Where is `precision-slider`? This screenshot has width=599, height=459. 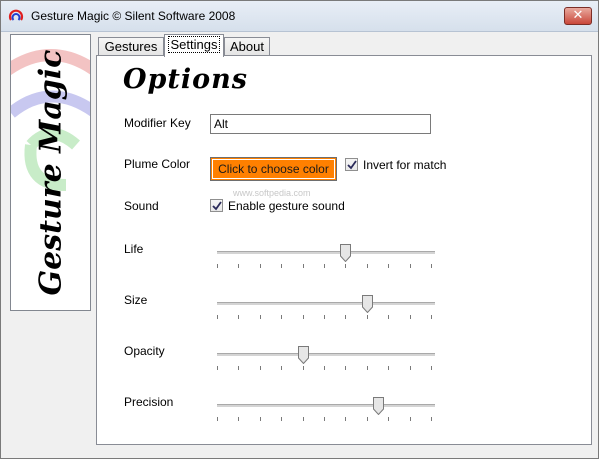
precision-slider is located at coordinates (327, 412).